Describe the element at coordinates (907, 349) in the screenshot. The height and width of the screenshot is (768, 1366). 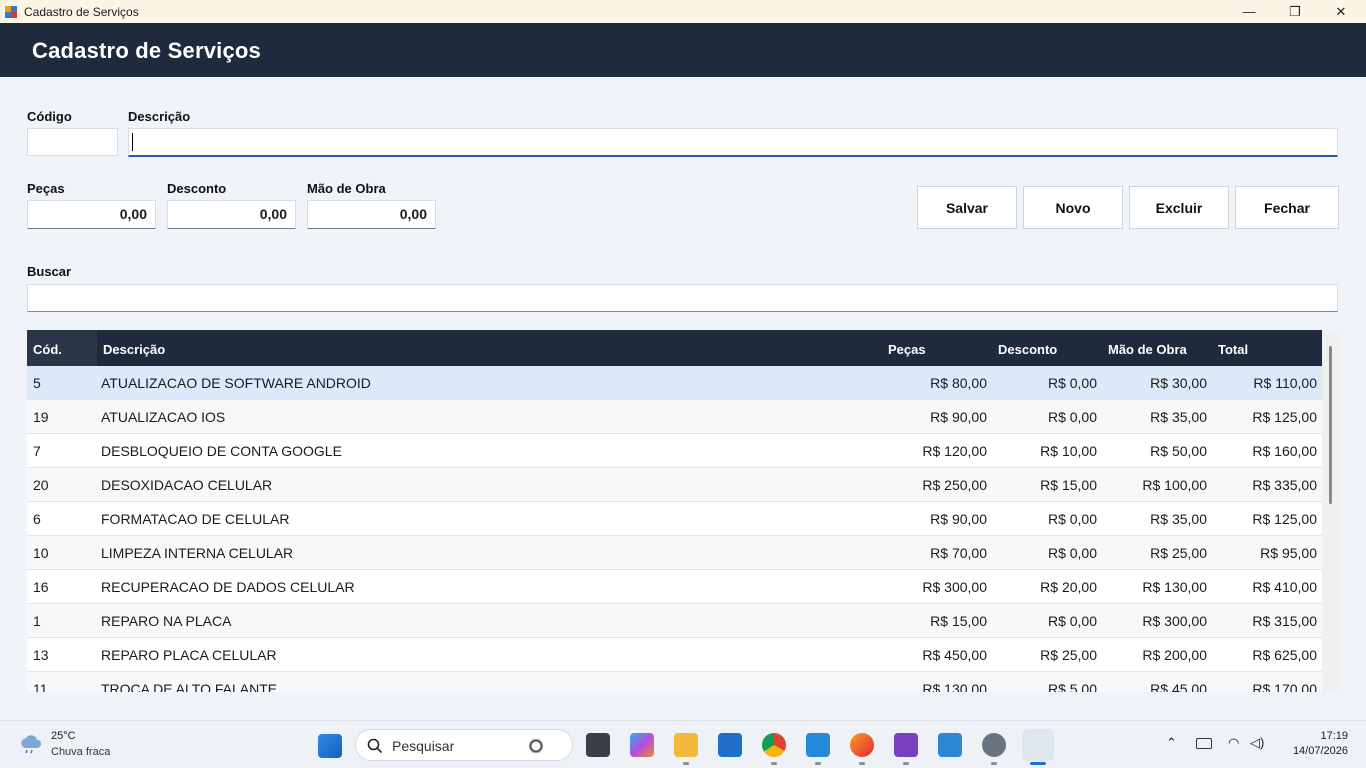
I see `col-pecas: Peças` at that location.